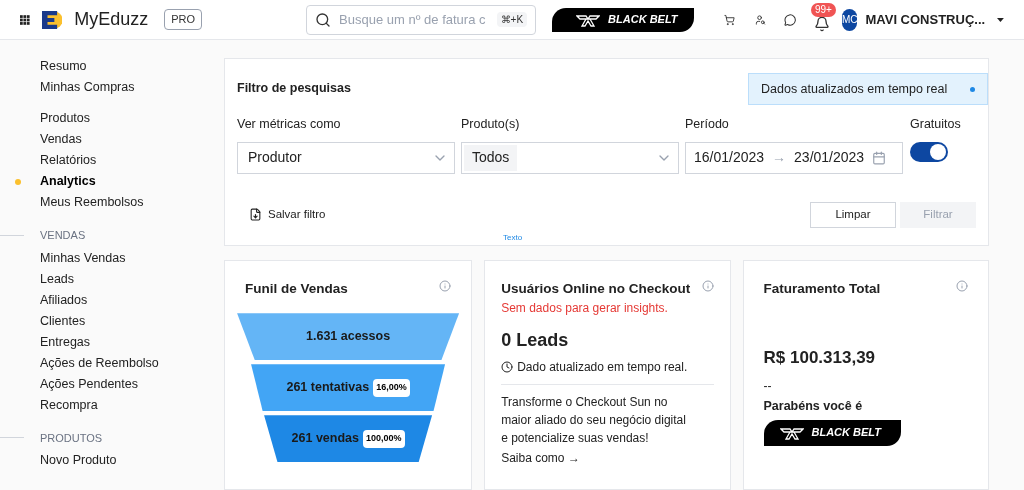  What do you see at coordinates (63, 66) in the screenshot?
I see `sidebar-item: Resumo` at bounding box center [63, 66].